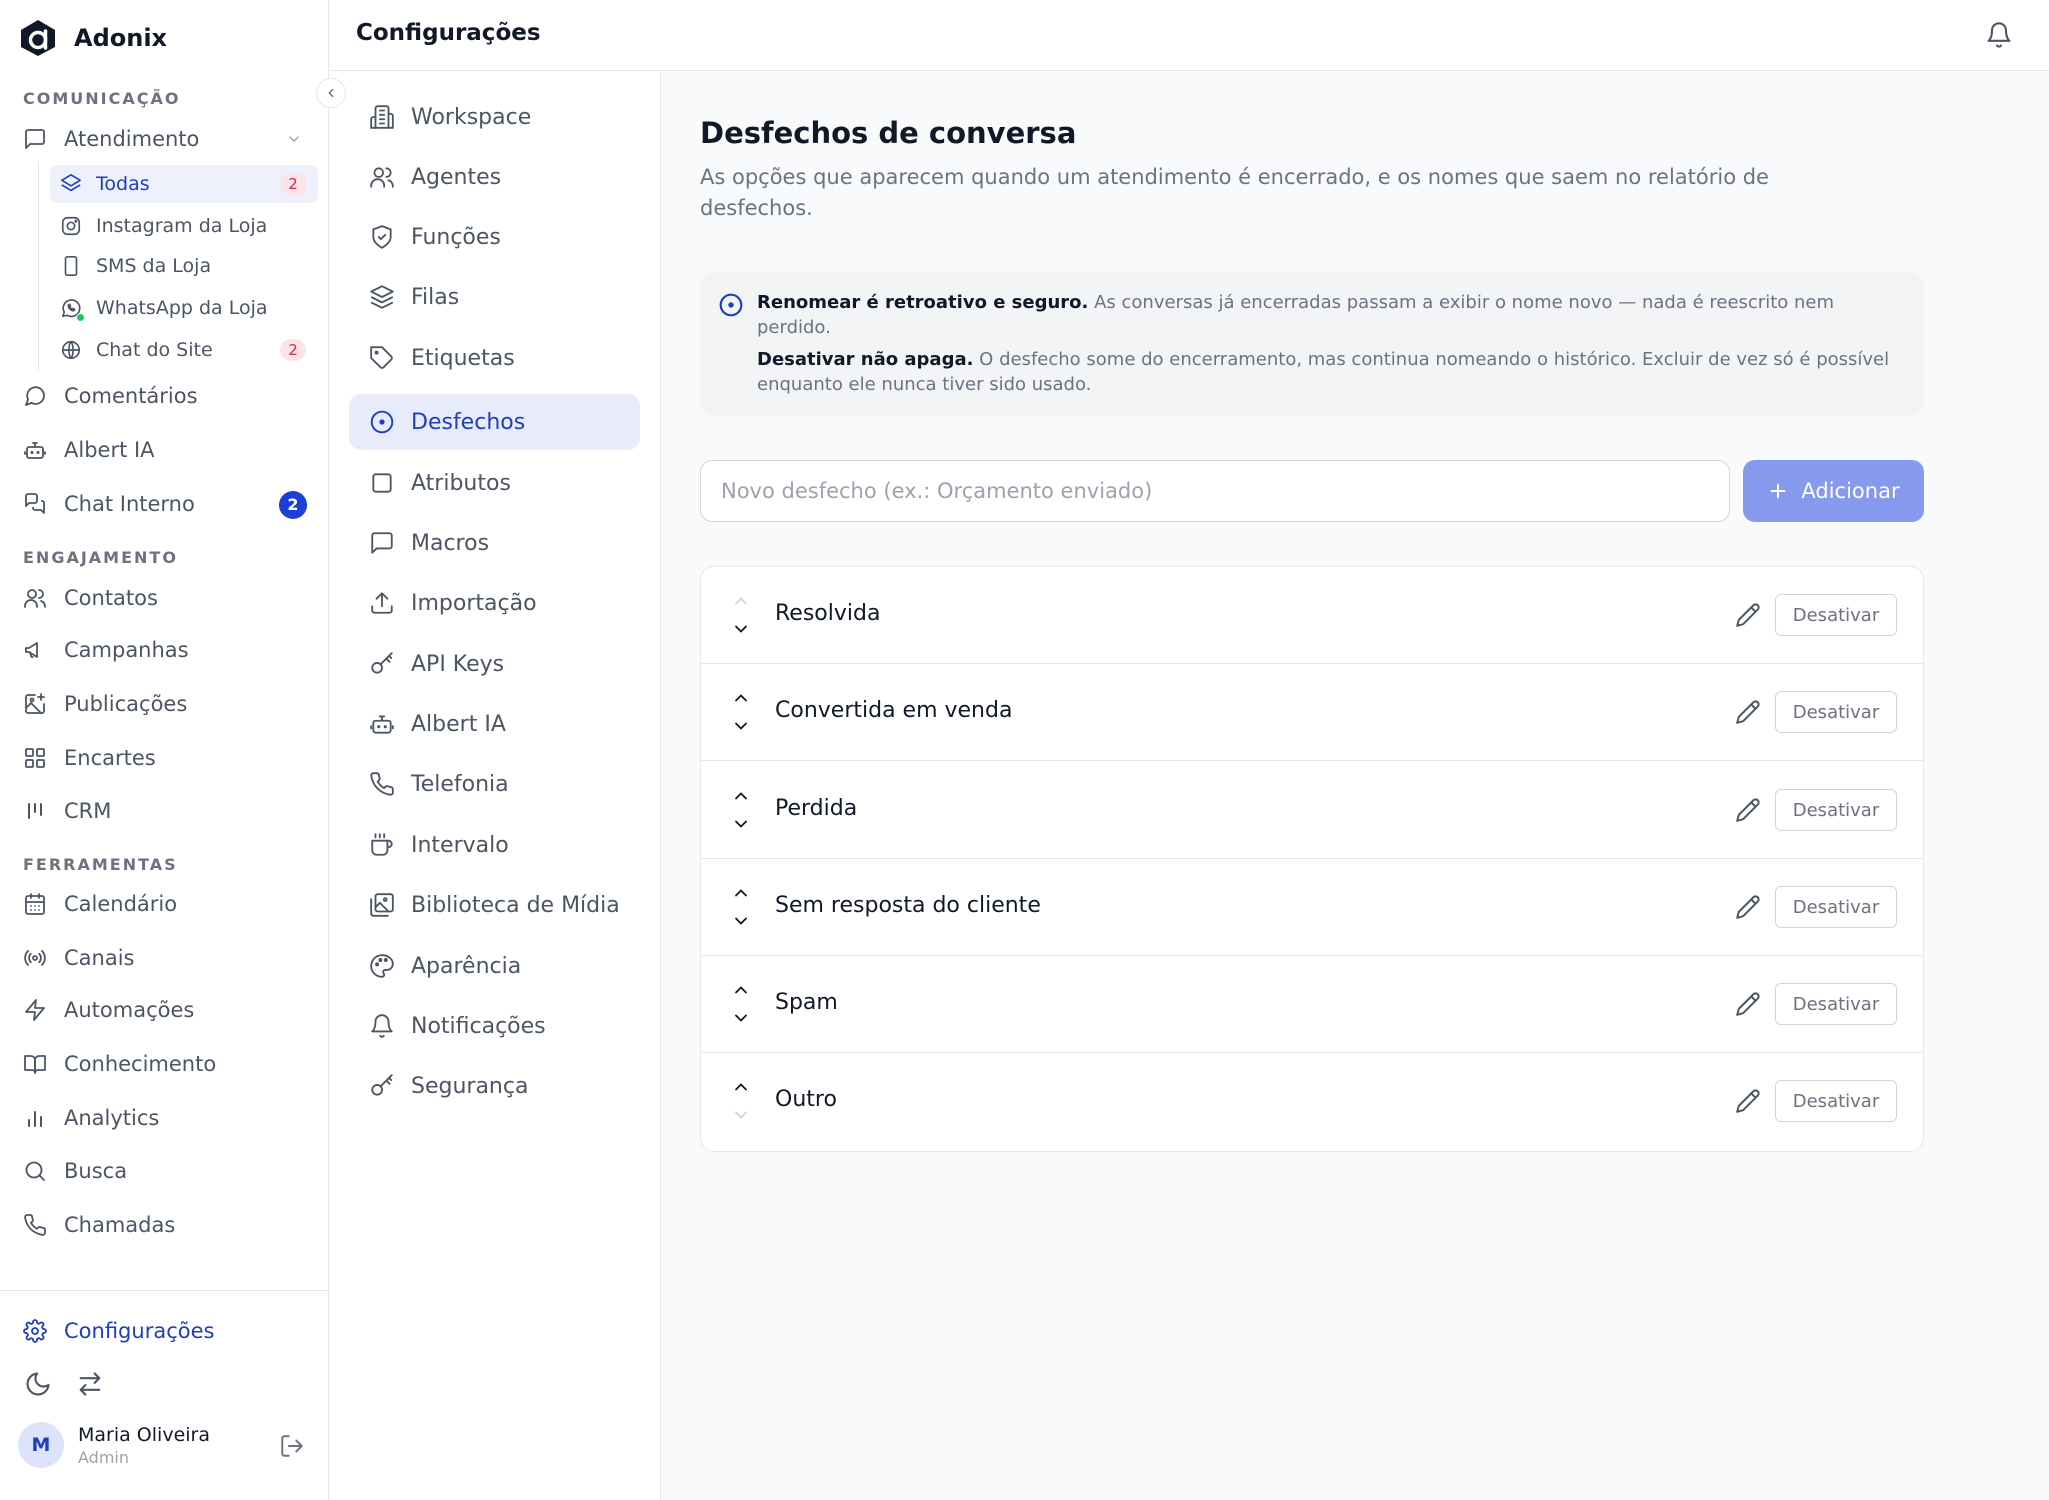  I want to click on calendar-icon, so click(35, 904).